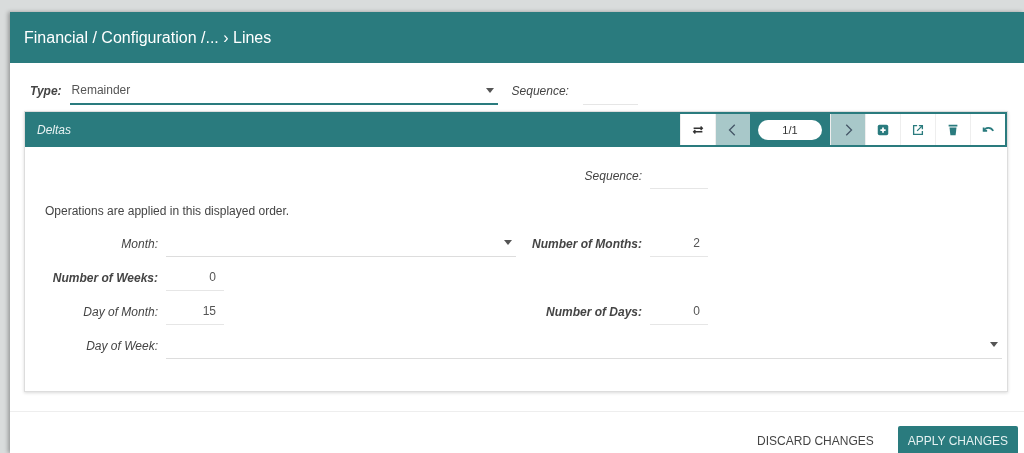 The image size is (1024, 453). What do you see at coordinates (120, 312) in the screenshot?
I see `field-label: Day of Month:` at bounding box center [120, 312].